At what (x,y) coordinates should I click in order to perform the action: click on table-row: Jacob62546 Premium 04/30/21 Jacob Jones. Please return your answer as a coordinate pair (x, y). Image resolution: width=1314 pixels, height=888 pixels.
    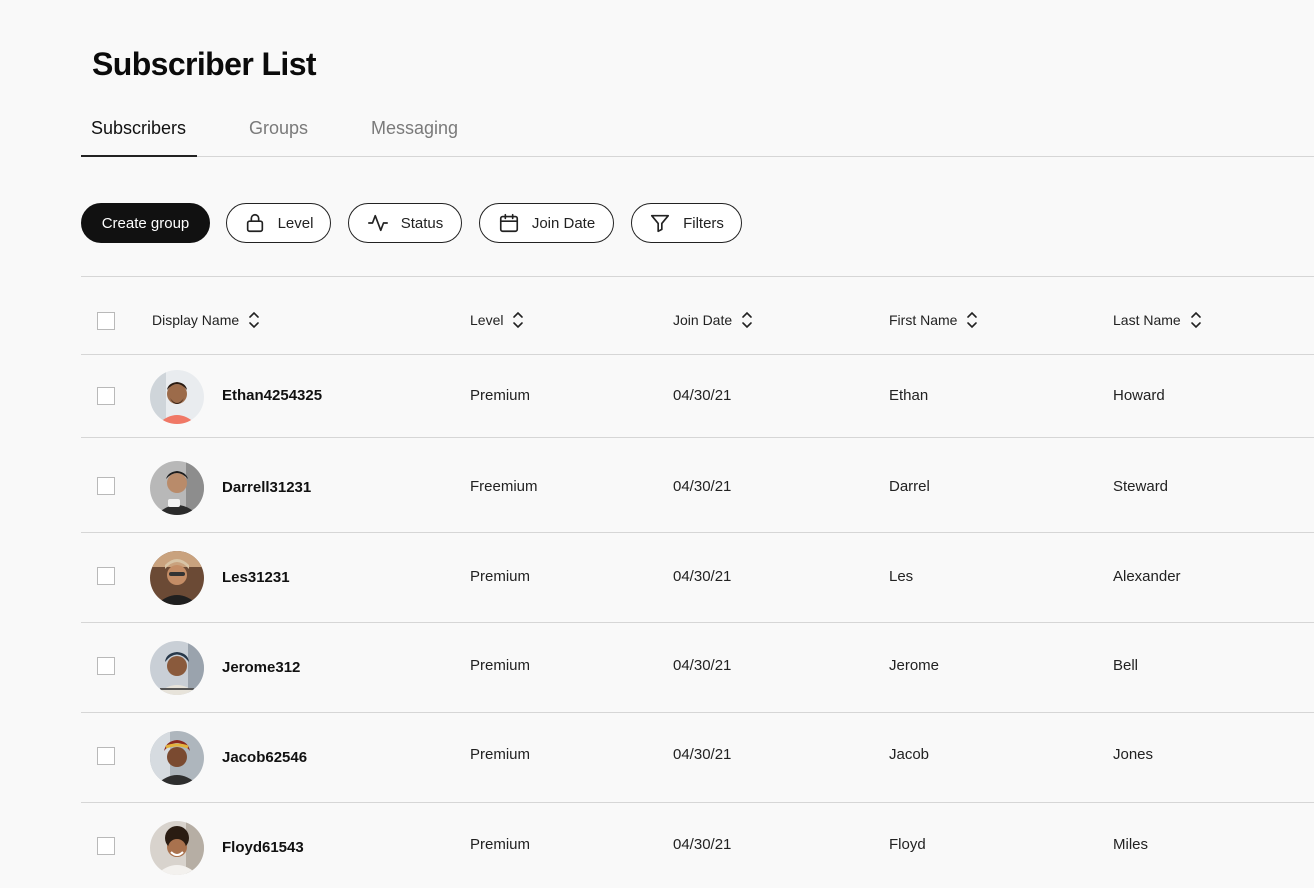
    Looking at the image, I should click on (697, 758).